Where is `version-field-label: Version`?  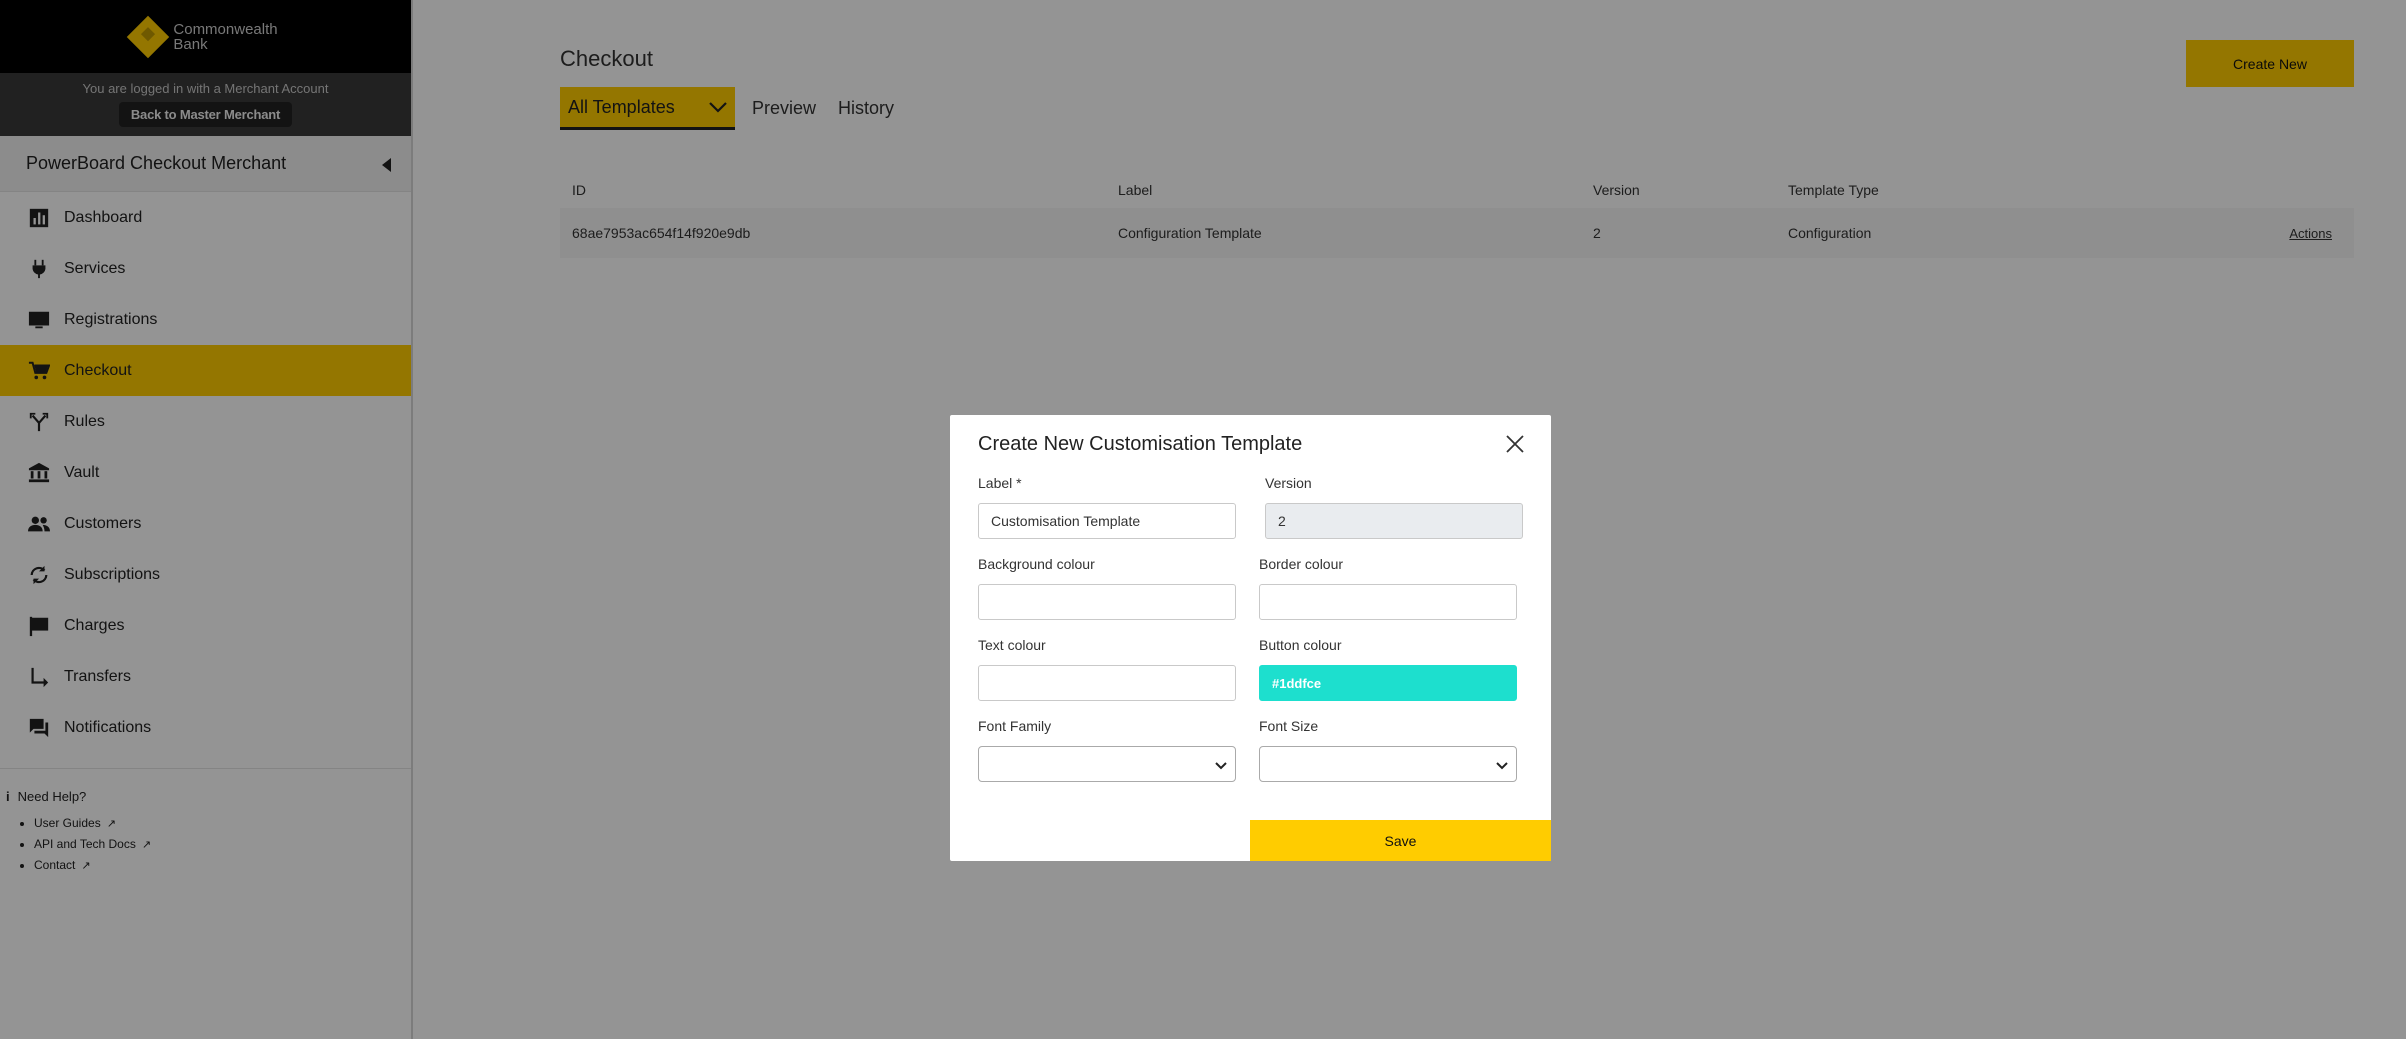
version-field-label: Version is located at coordinates (1288, 483).